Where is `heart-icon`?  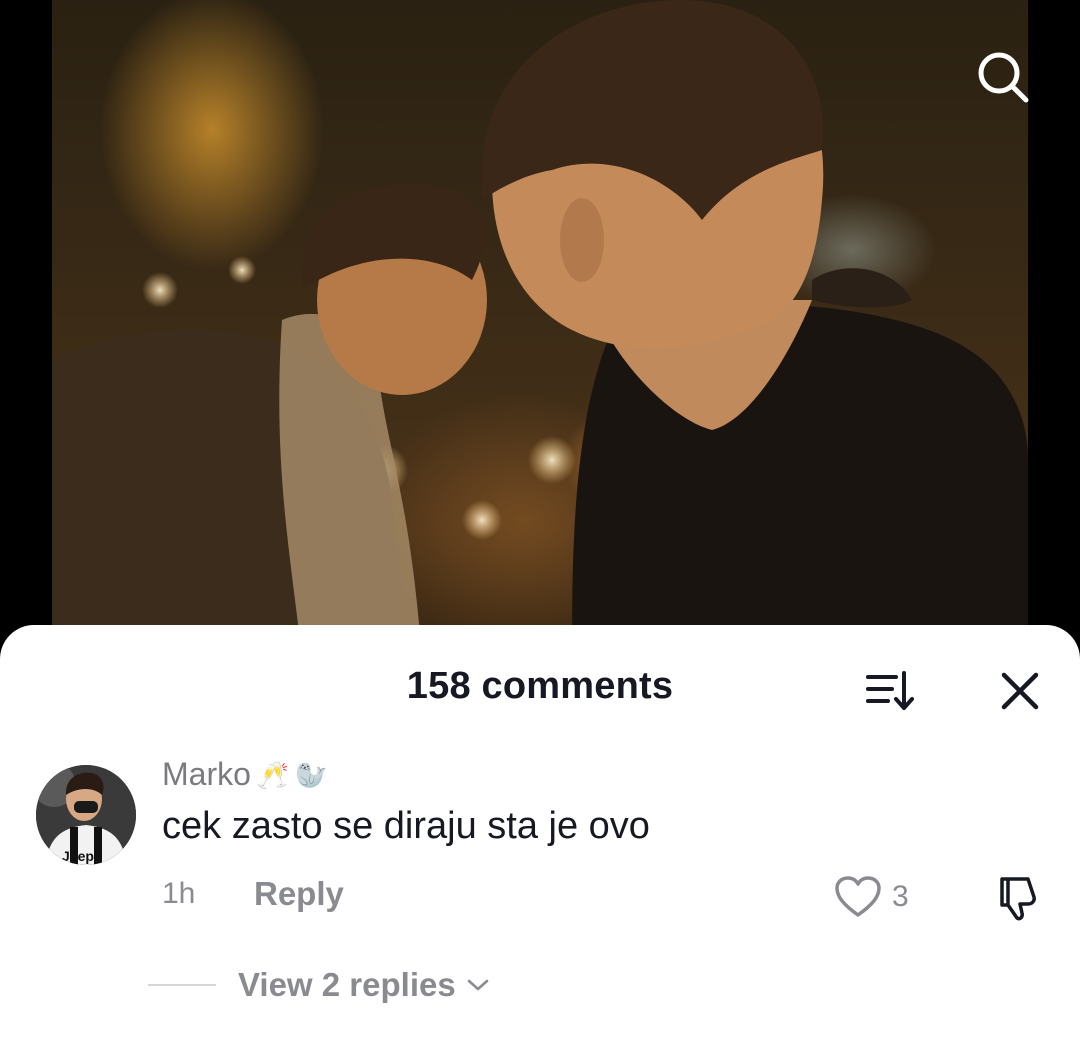 heart-icon is located at coordinates (858, 896).